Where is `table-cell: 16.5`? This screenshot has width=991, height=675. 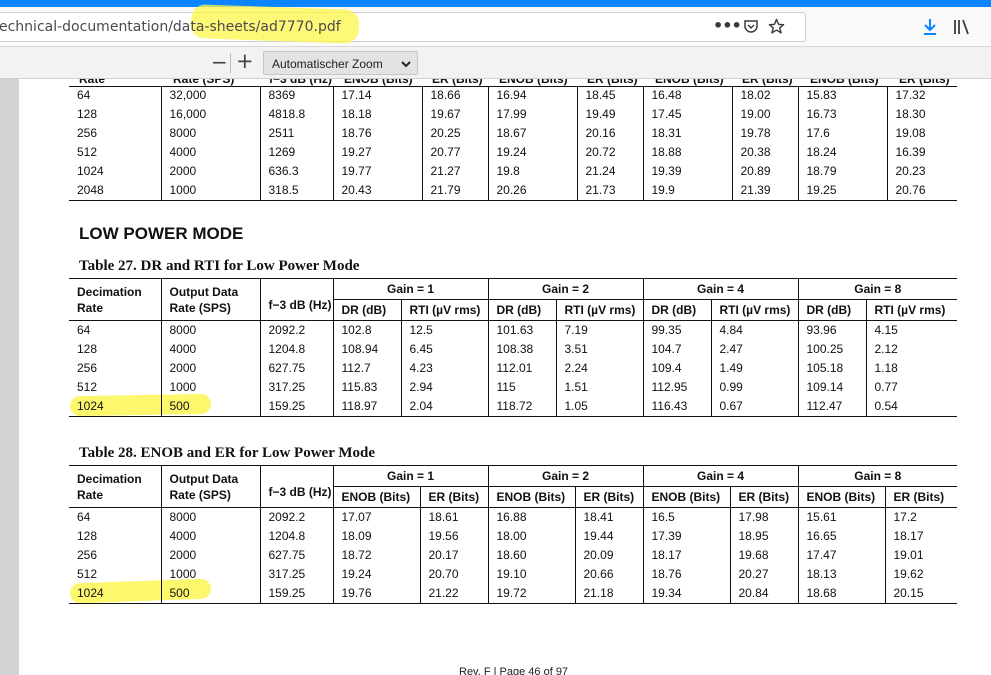 table-cell: 16.5 is located at coordinates (686, 517).